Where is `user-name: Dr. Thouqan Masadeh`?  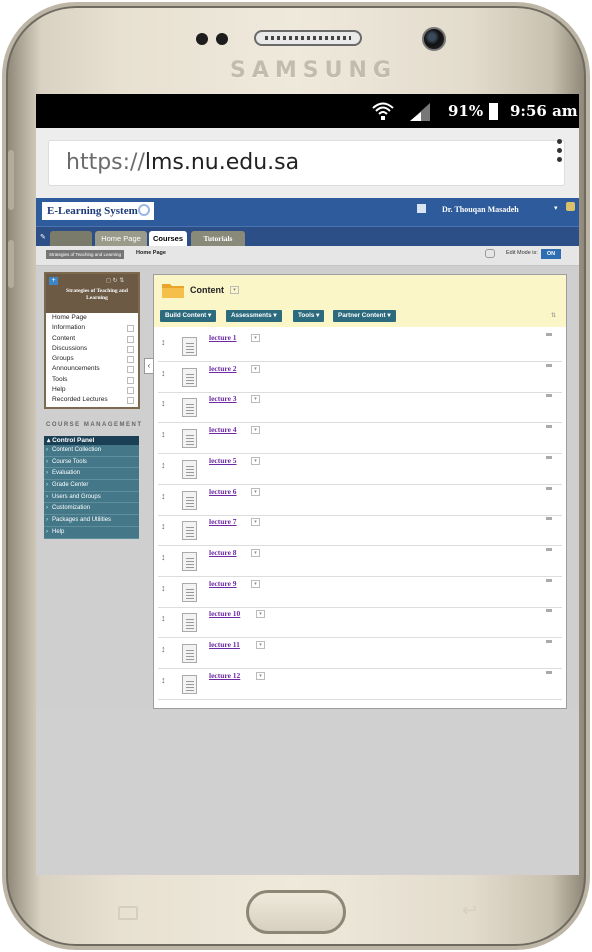 user-name: Dr. Thouqan Masadeh is located at coordinates (480, 209).